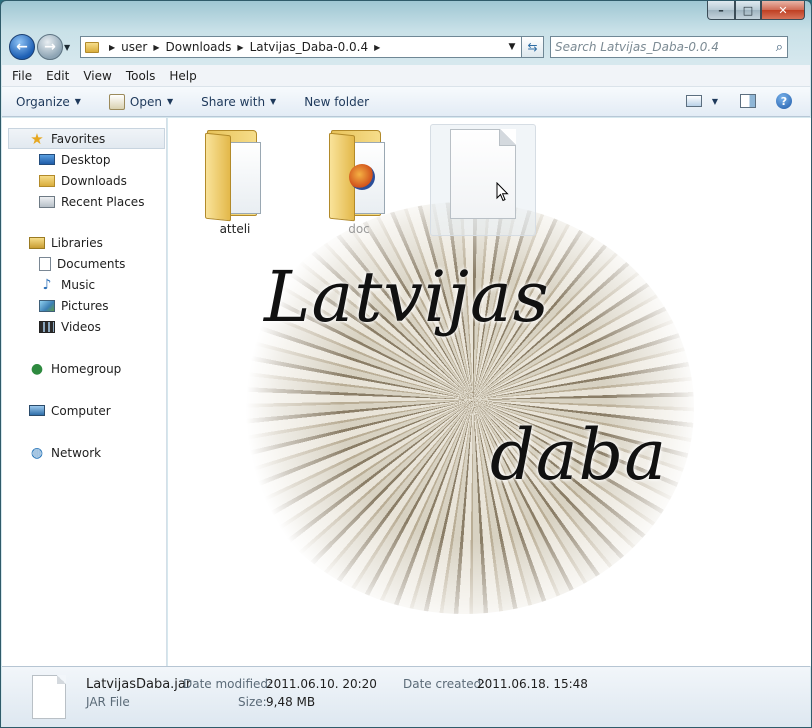  What do you see at coordinates (783, 10) in the screenshot?
I see `close-button: ✕` at bounding box center [783, 10].